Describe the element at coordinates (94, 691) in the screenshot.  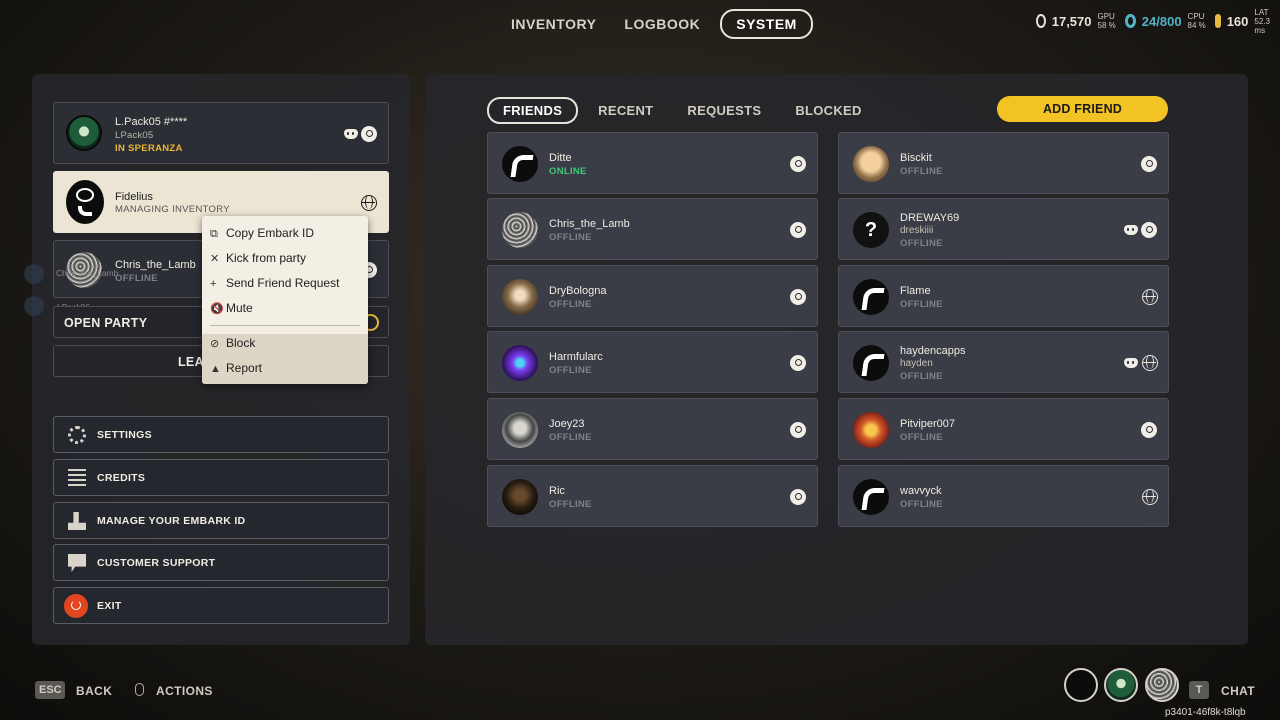
I see `back-button: BACK` at that location.